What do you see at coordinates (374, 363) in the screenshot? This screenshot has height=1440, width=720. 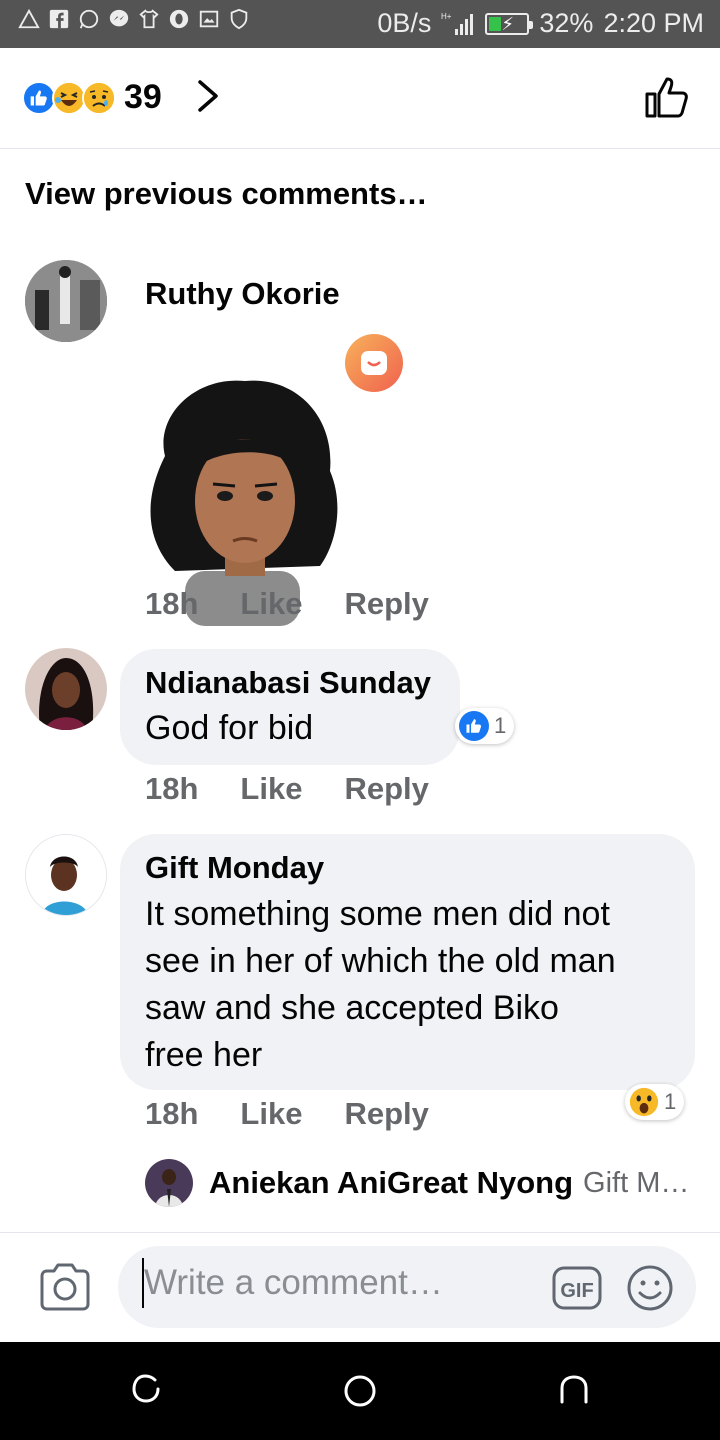 I see `sticker-badge-icon` at bounding box center [374, 363].